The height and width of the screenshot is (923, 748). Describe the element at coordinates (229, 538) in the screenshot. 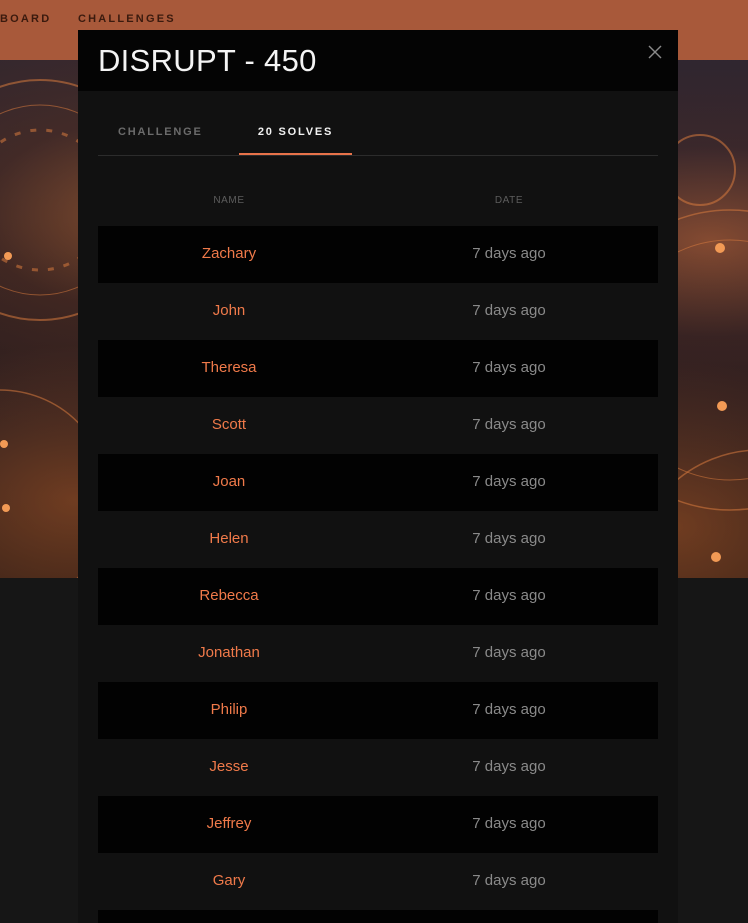

I see `solver-name-link: Helen` at that location.